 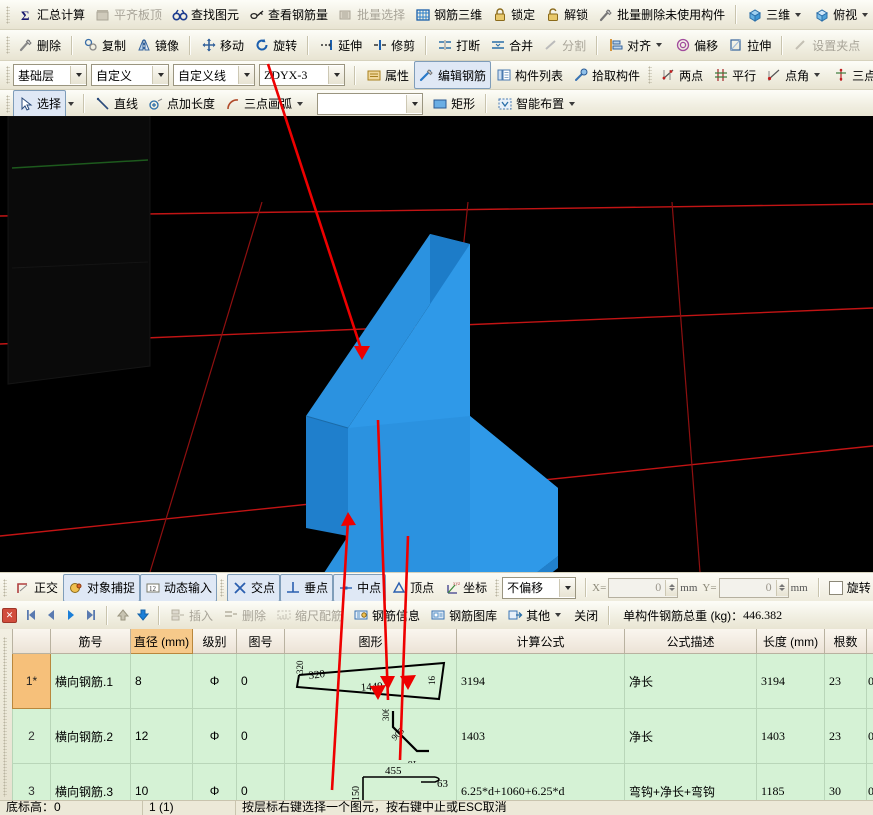 I want to click on tool-merge: 合并, so click(x=511, y=45).